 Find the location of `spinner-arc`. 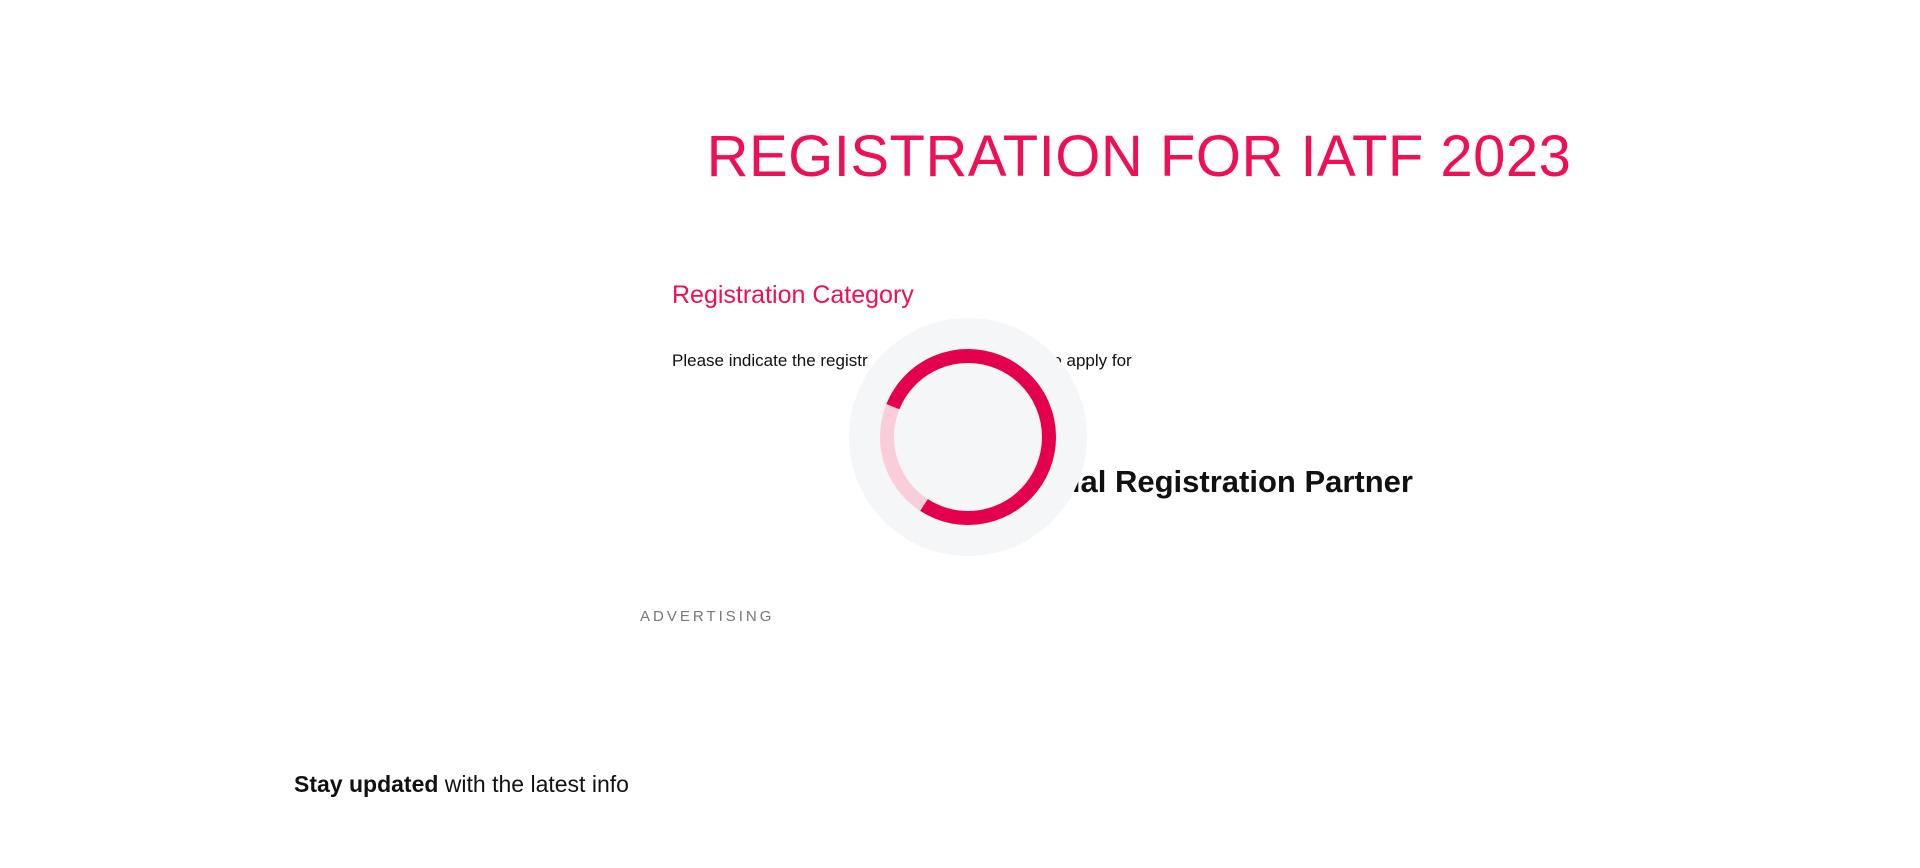

spinner-arc is located at coordinates (967, 437).